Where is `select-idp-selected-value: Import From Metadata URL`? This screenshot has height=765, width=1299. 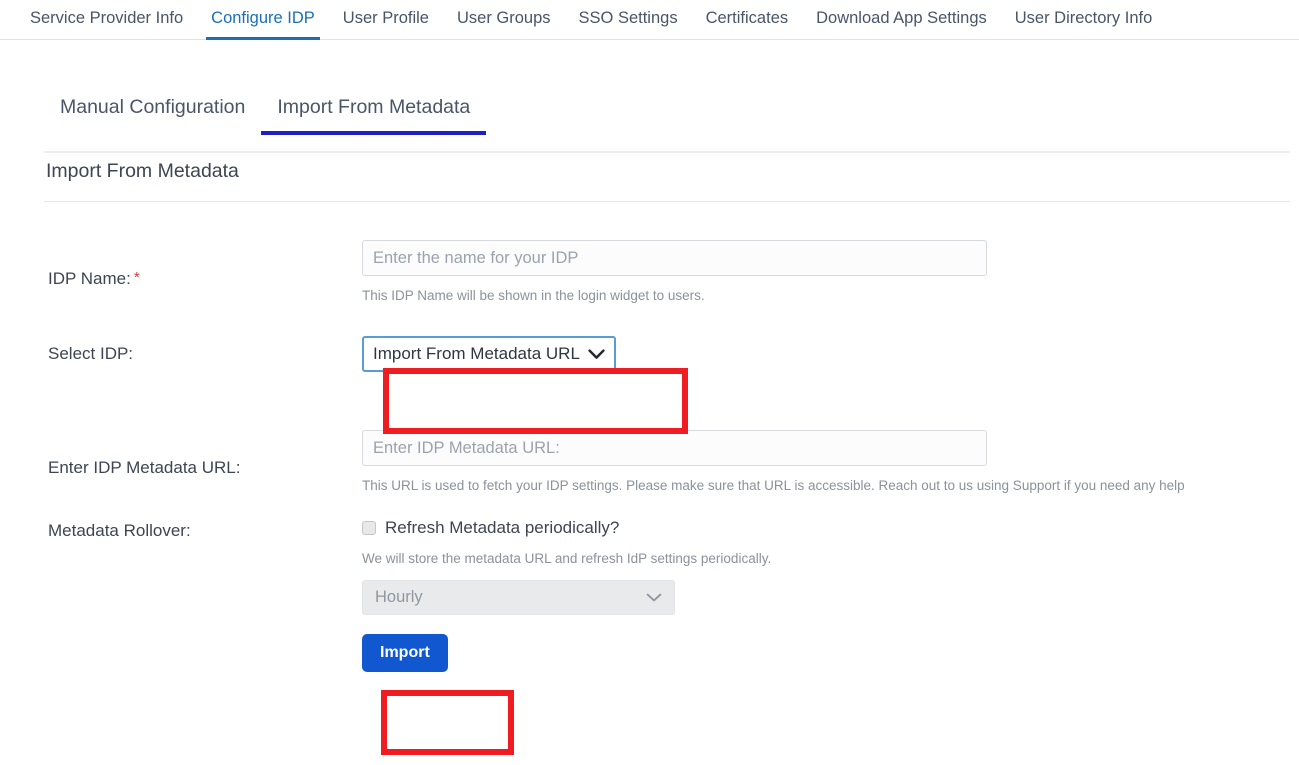
select-idp-selected-value: Import From Metadata URL is located at coordinates (476, 353).